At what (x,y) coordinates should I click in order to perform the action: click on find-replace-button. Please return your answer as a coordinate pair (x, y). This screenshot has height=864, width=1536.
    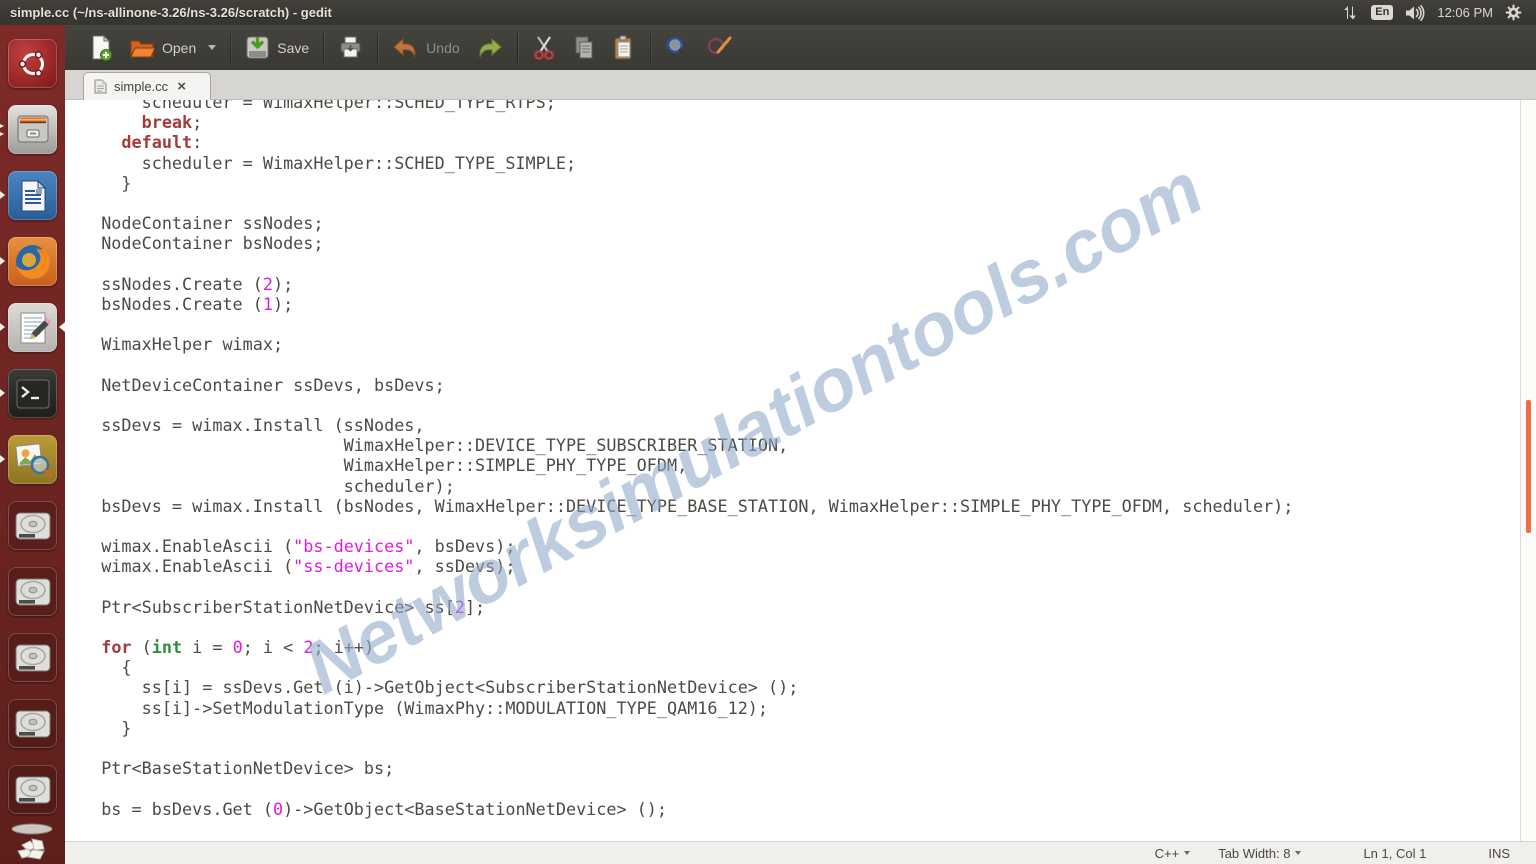
    Looking at the image, I should click on (719, 47).